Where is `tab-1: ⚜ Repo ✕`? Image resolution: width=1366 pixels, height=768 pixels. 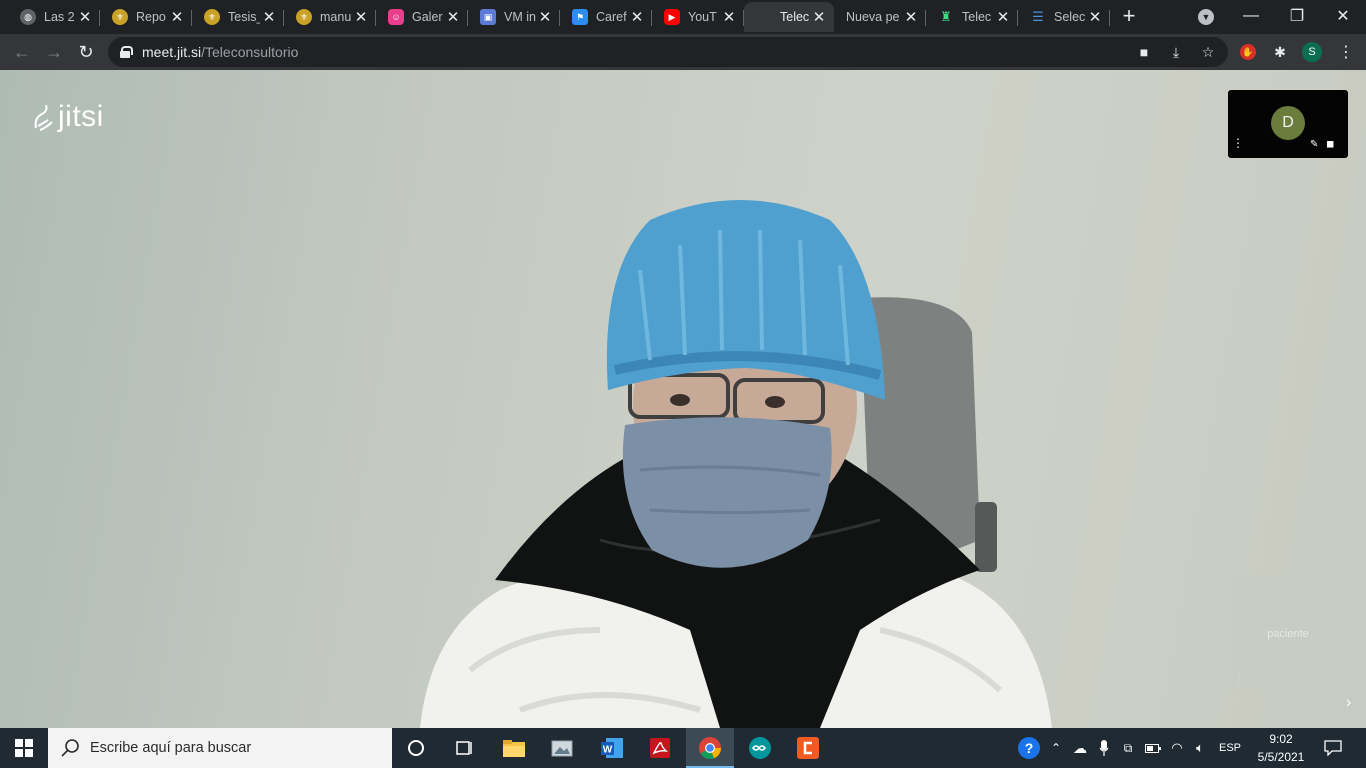 tab-1: ⚜ Repo ✕ is located at coordinates (146, 17).